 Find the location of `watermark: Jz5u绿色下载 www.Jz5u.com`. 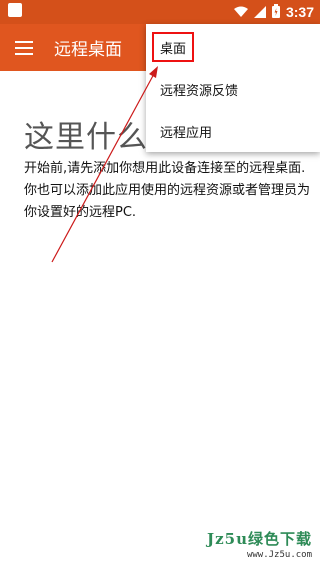

watermark: Jz5u绿色下载 www.Jz5u.com is located at coordinates (259, 544).